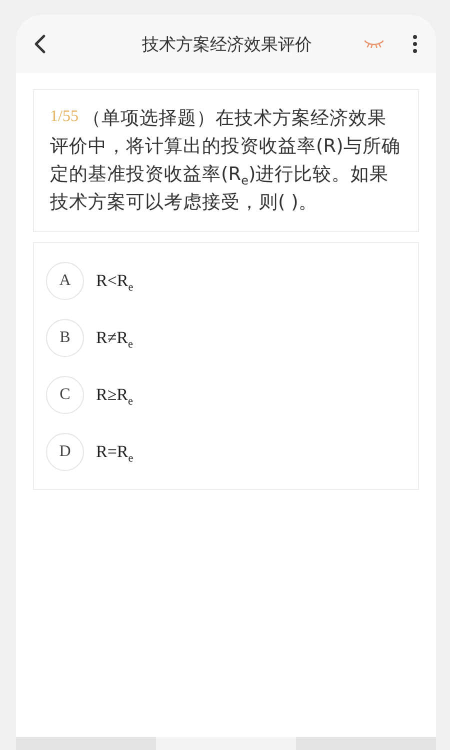  What do you see at coordinates (226, 280) in the screenshot?
I see `option-item: A R<R$_{e}$` at bounding box center [226, 280].